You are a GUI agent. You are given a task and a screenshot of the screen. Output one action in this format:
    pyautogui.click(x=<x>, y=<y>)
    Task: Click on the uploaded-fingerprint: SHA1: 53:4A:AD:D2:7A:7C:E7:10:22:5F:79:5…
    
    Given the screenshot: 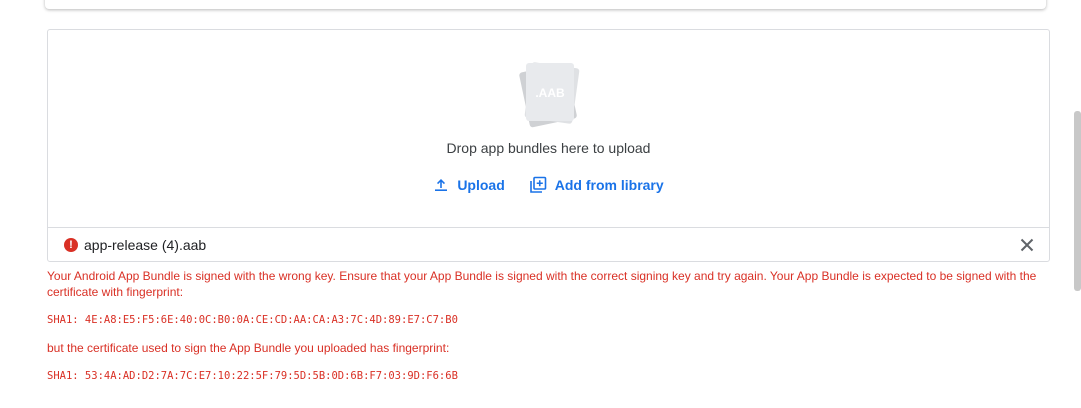 What is the action you would take?
    pyautogui.click(x=252, y=376)
    